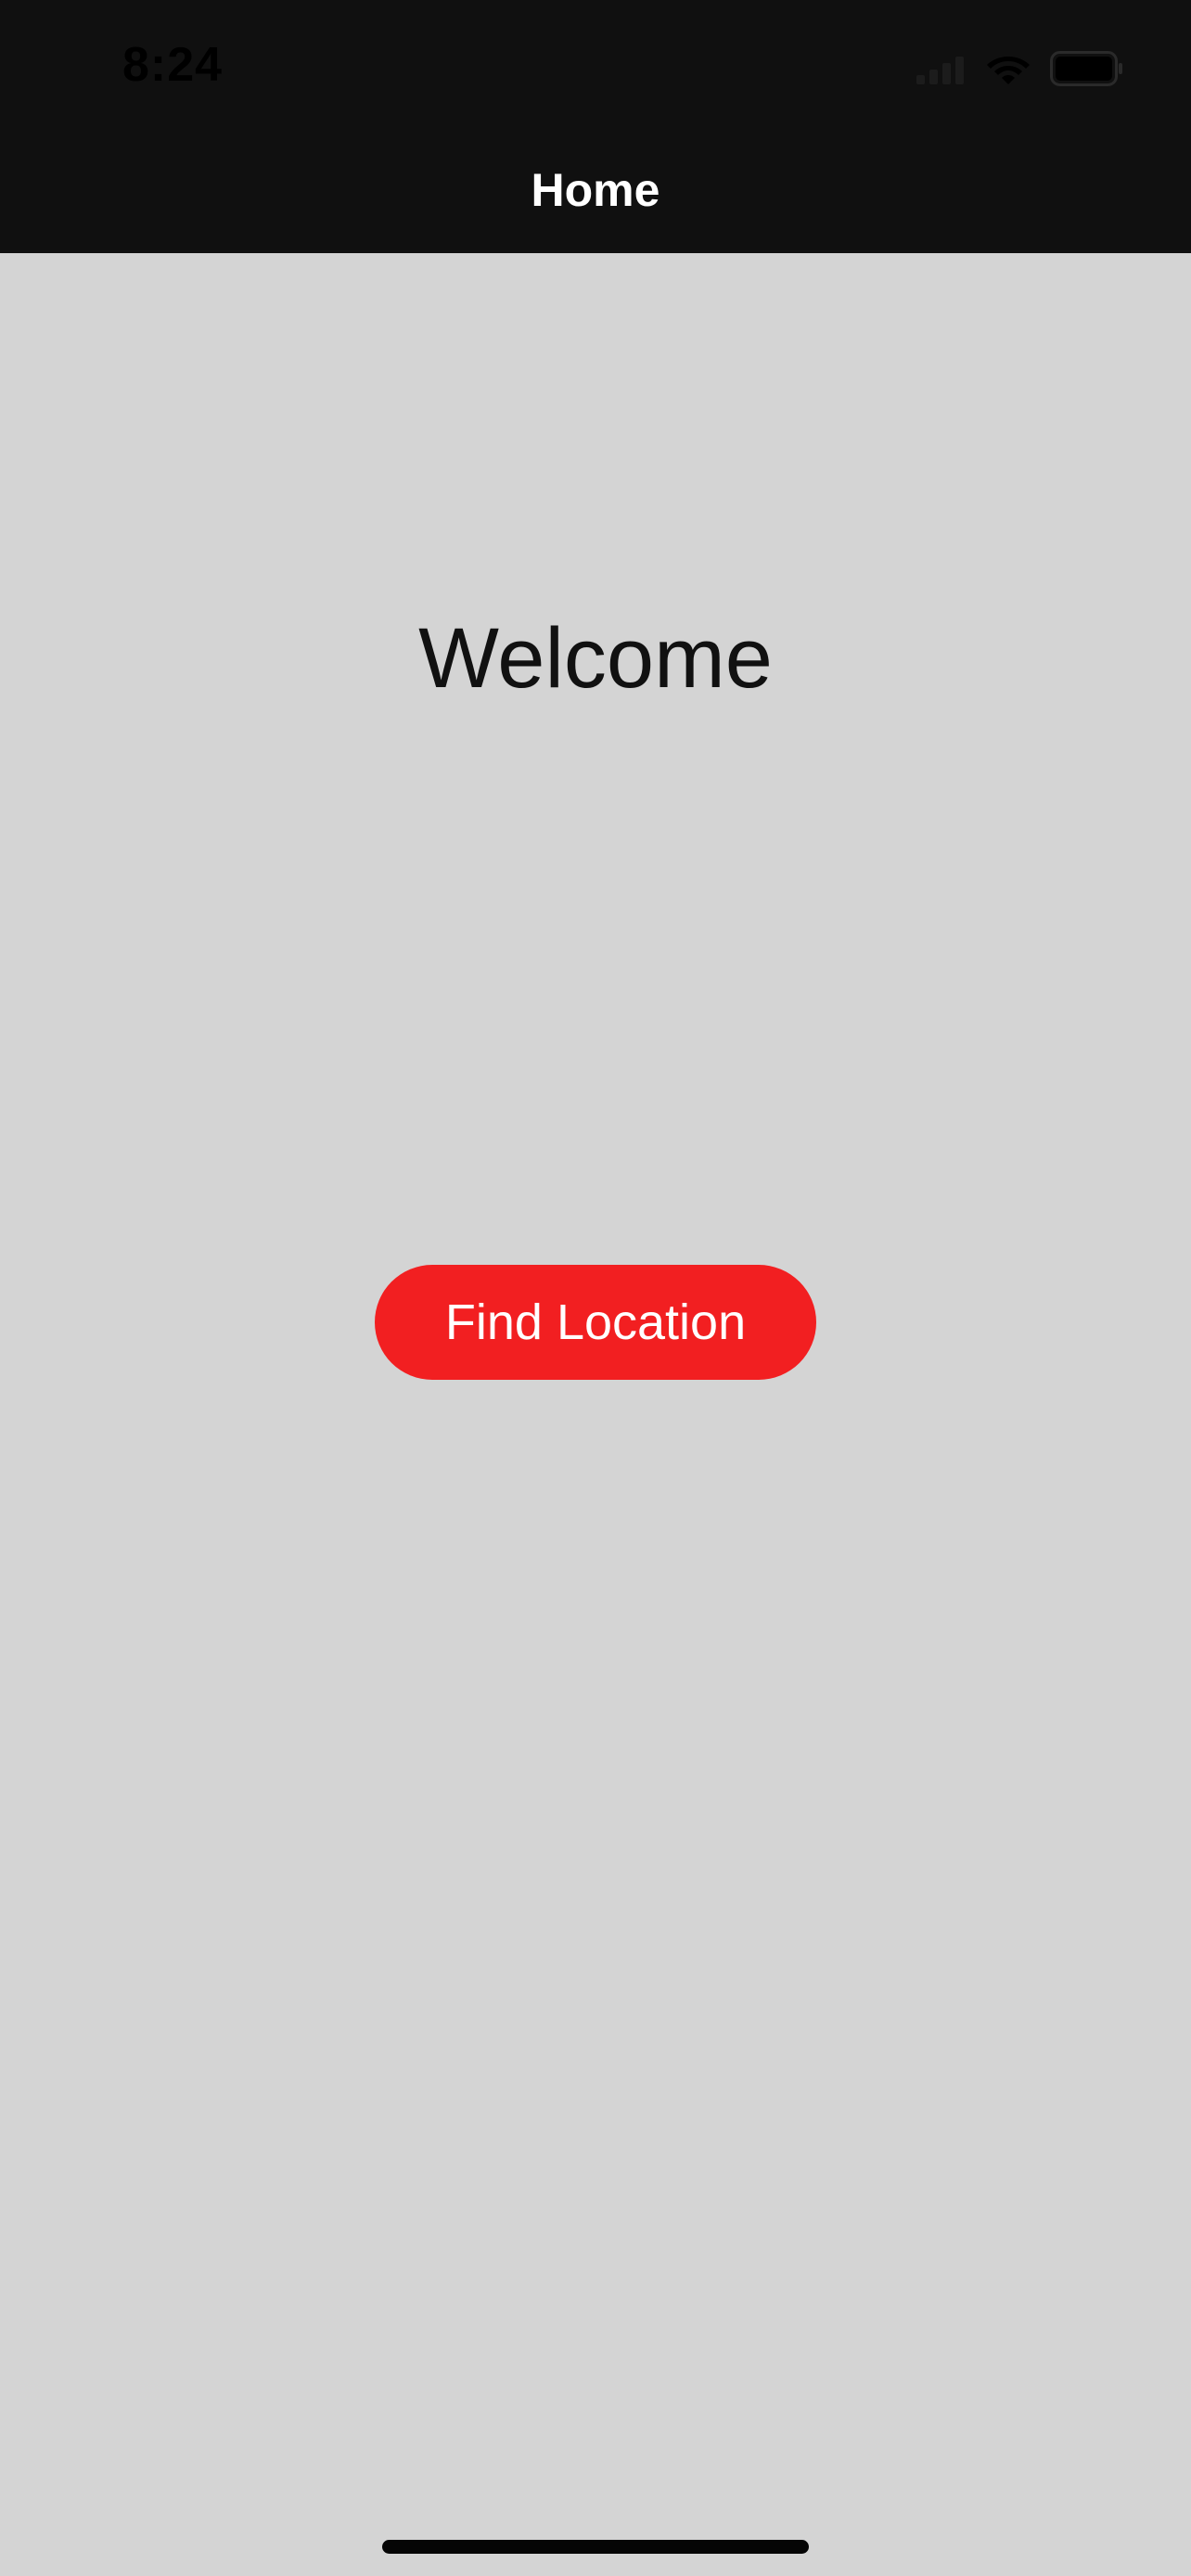 This screenshot has height=2576, width=1191. What do you see at coordinates (940, 71) in the screenshot?
I see `cellular-signal-icon` at bounding box center [940, 71].